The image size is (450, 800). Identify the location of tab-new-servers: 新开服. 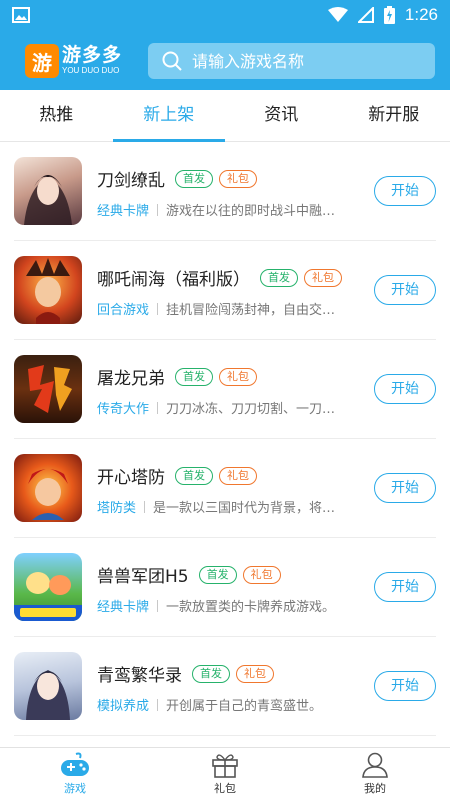
(394, 115).